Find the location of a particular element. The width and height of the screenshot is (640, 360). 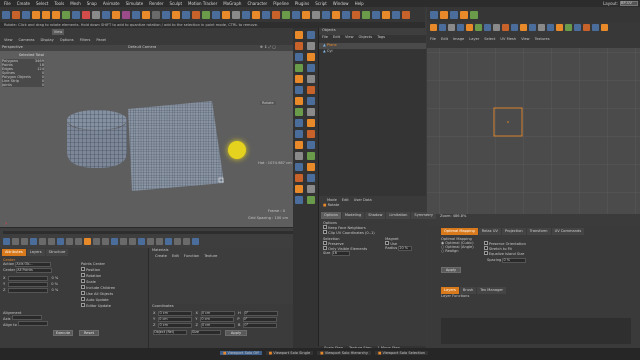

tool-tab-options: Options is located at coordinates (331, 215).